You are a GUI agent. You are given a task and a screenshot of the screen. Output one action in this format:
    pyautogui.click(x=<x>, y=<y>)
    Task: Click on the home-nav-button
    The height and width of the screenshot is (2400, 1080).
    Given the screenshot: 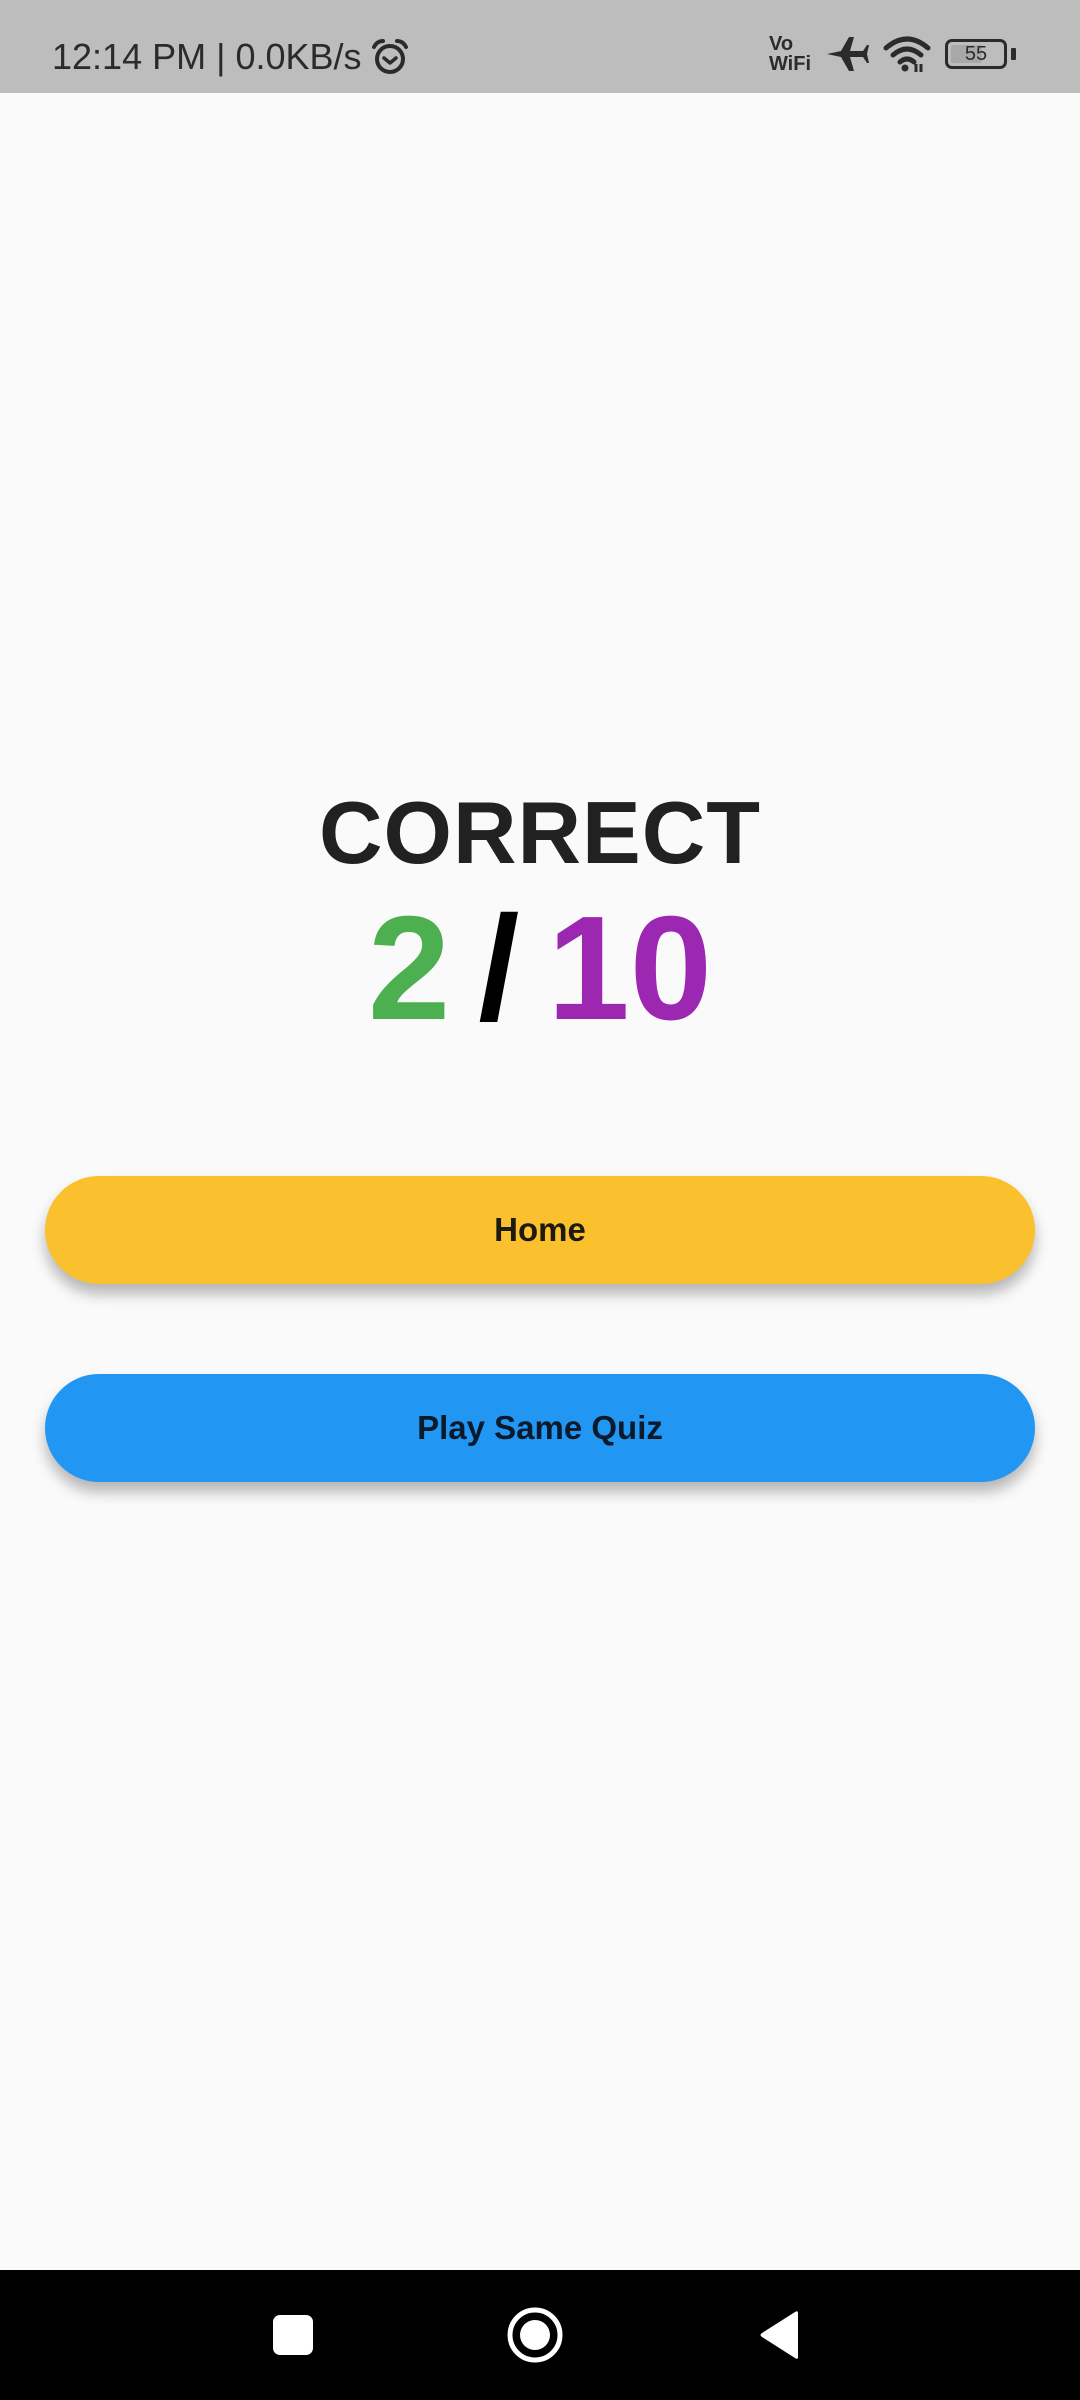 What is the action you would take?
    pyautogui.click(x=535, y=2335)
    